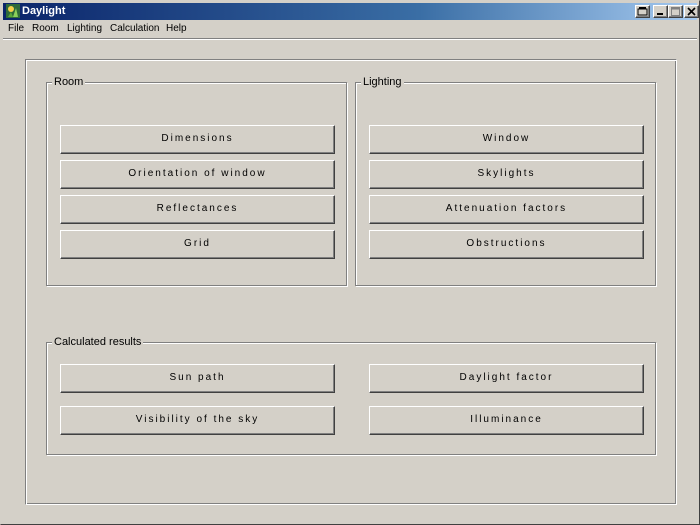  Describe the element at coordinates (197, 244) in the screenshot. I see `grid-button: Grid` at that location.